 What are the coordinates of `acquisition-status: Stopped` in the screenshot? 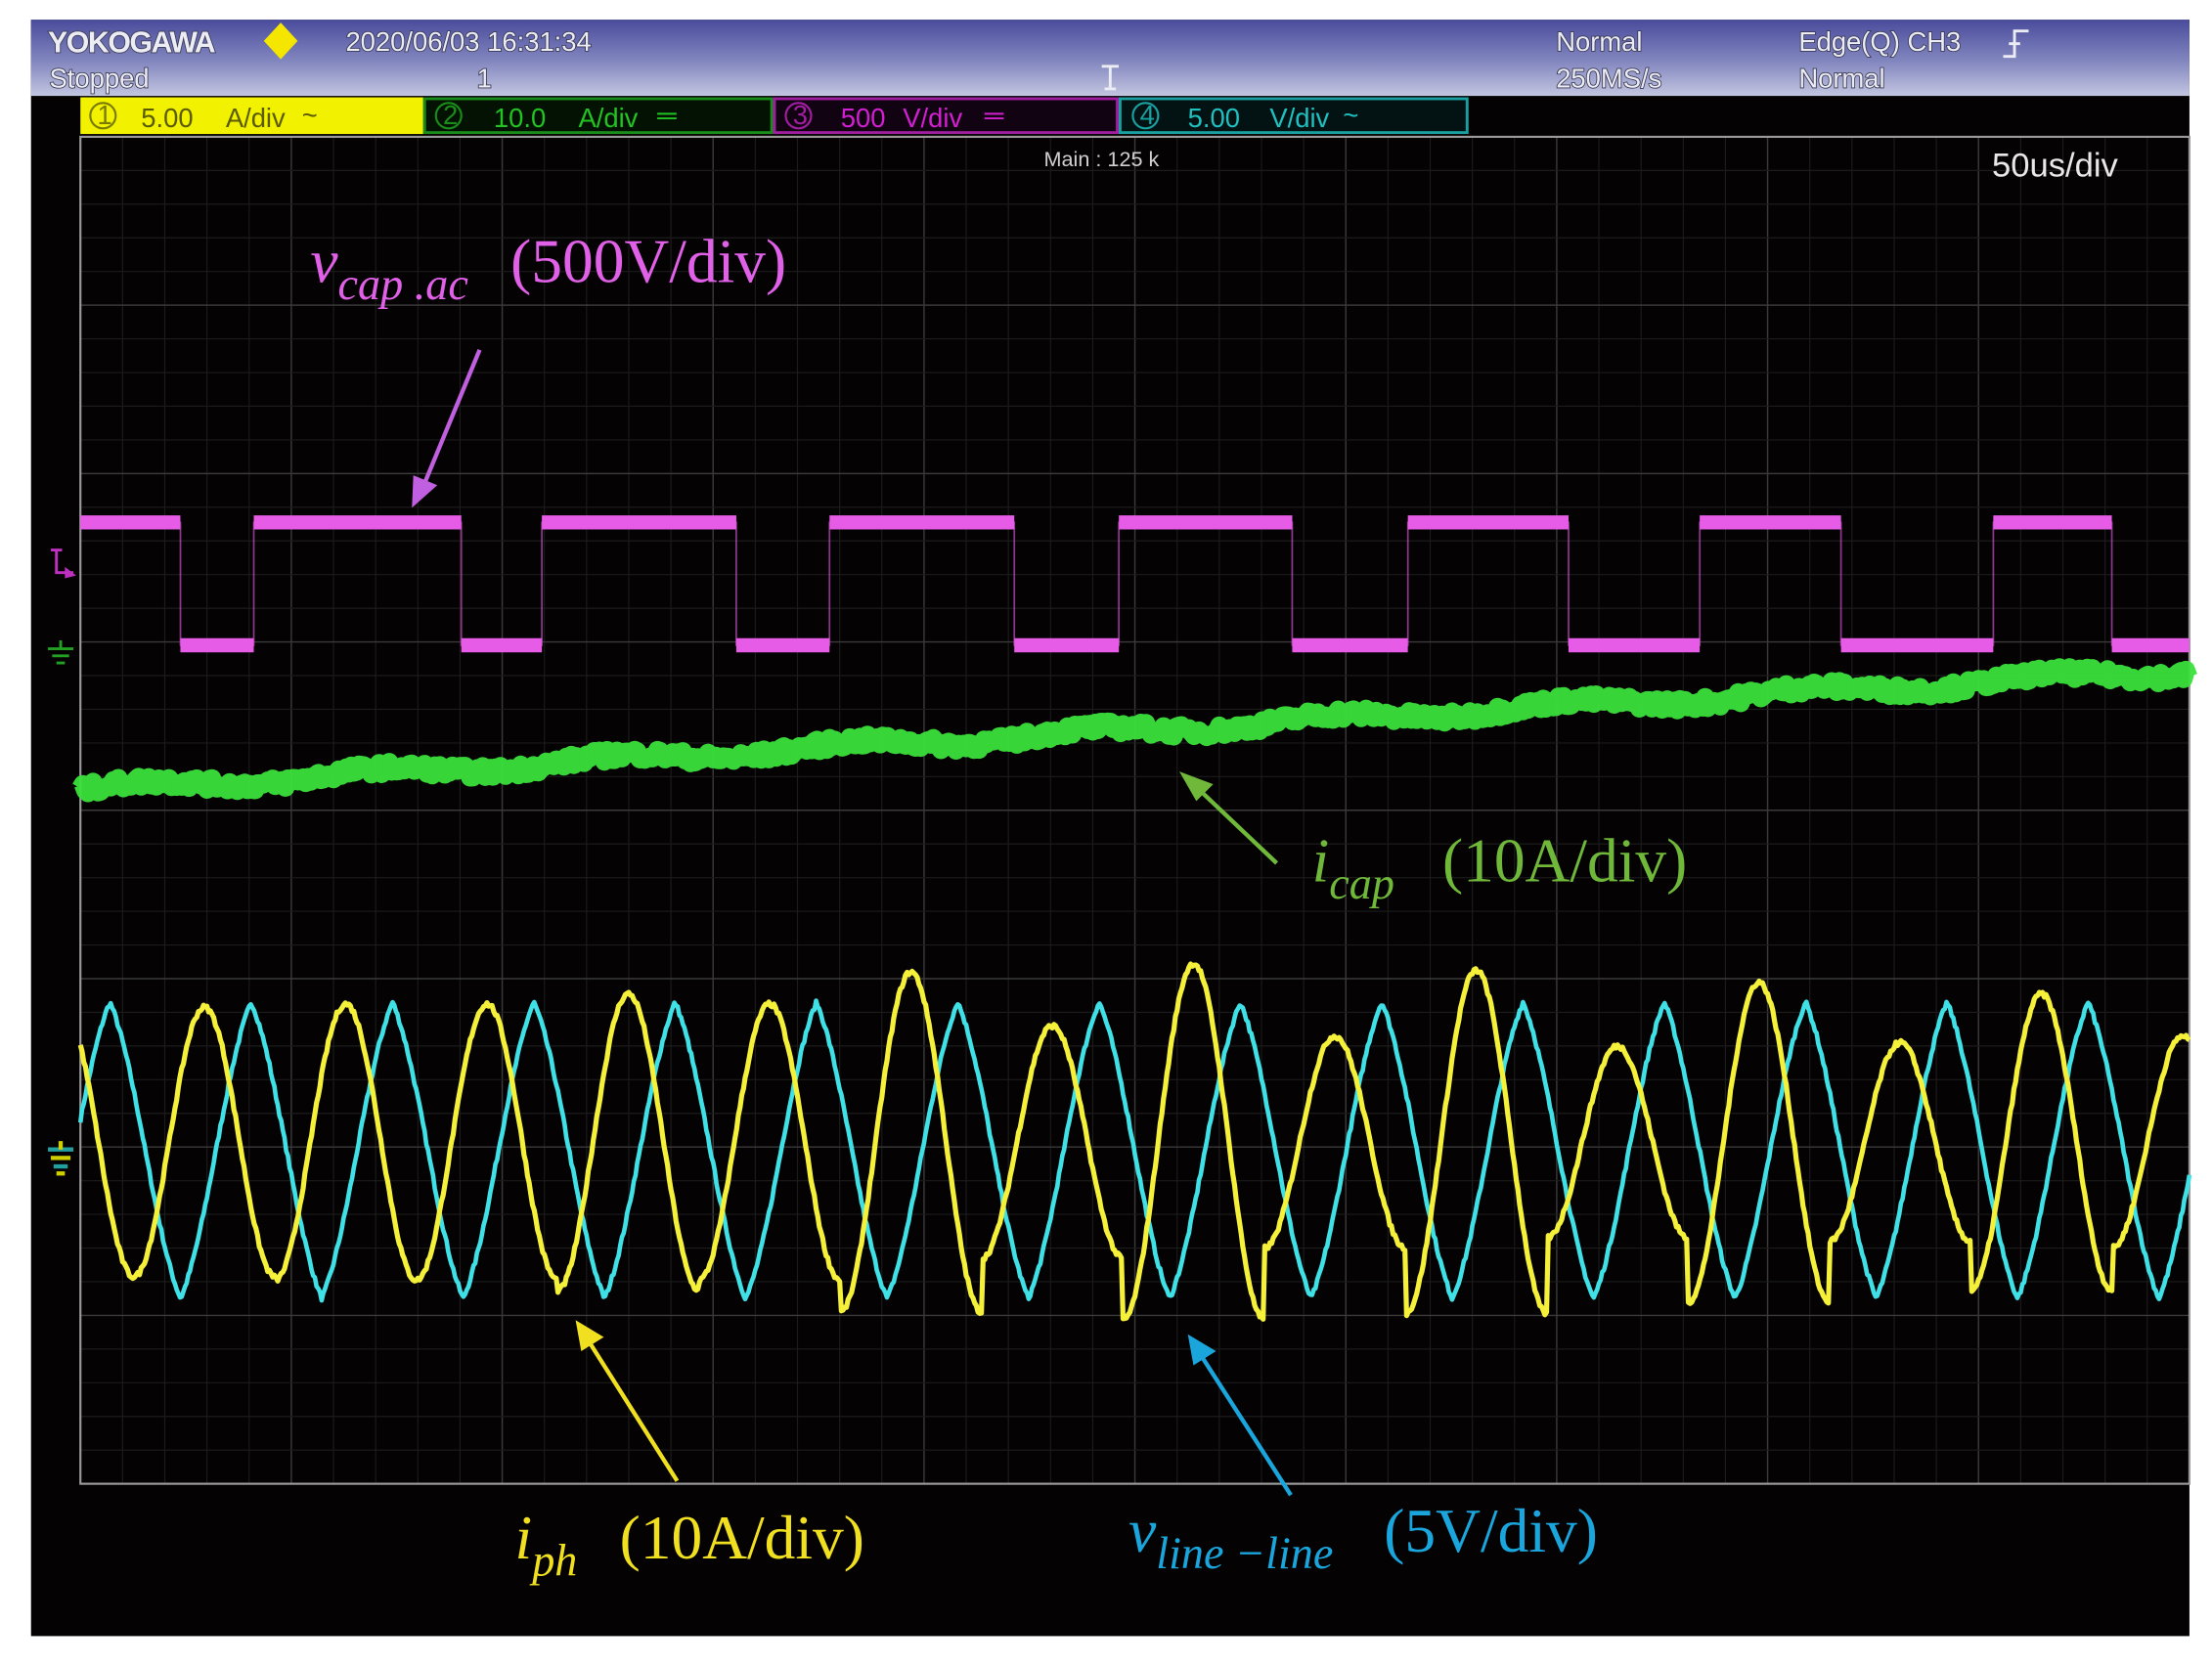 It's located at (99, 78).